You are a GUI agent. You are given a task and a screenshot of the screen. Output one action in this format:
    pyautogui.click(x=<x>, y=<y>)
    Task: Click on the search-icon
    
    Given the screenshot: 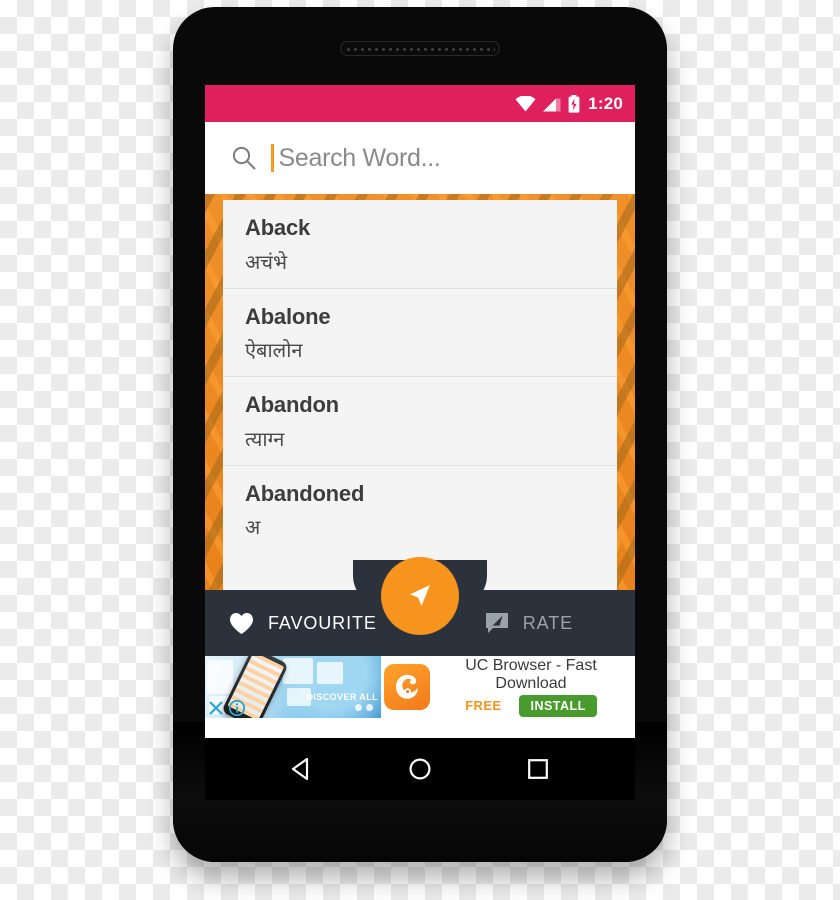 What is the action you would take?
    pyautogui.click(x=244, y=158)
    